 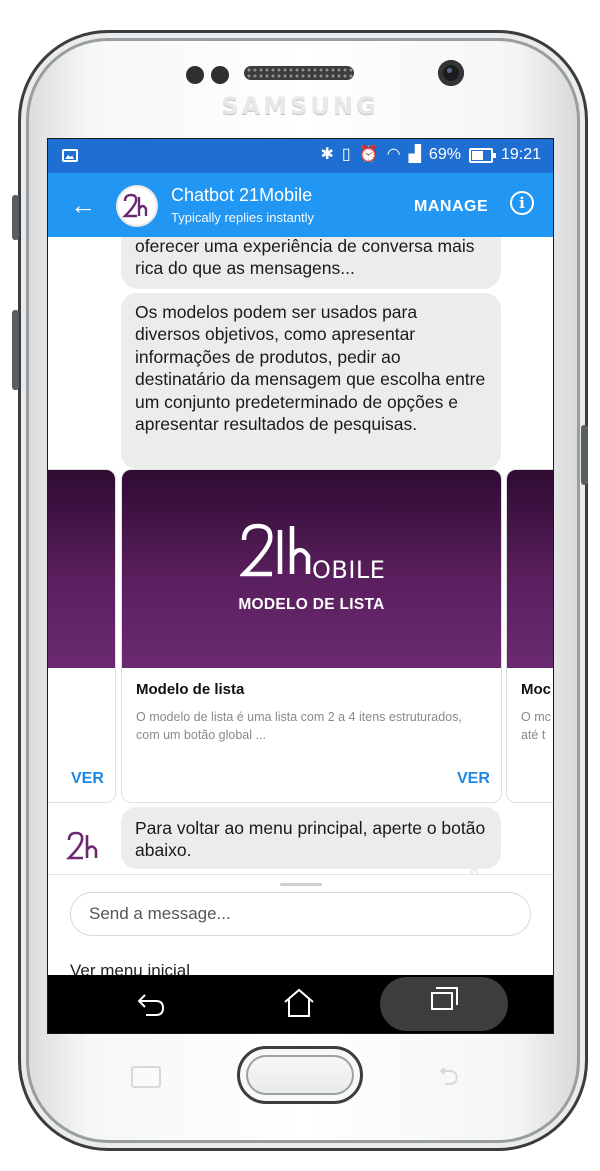 I want to click on navigation-bar, so click(x=300, y=1004).